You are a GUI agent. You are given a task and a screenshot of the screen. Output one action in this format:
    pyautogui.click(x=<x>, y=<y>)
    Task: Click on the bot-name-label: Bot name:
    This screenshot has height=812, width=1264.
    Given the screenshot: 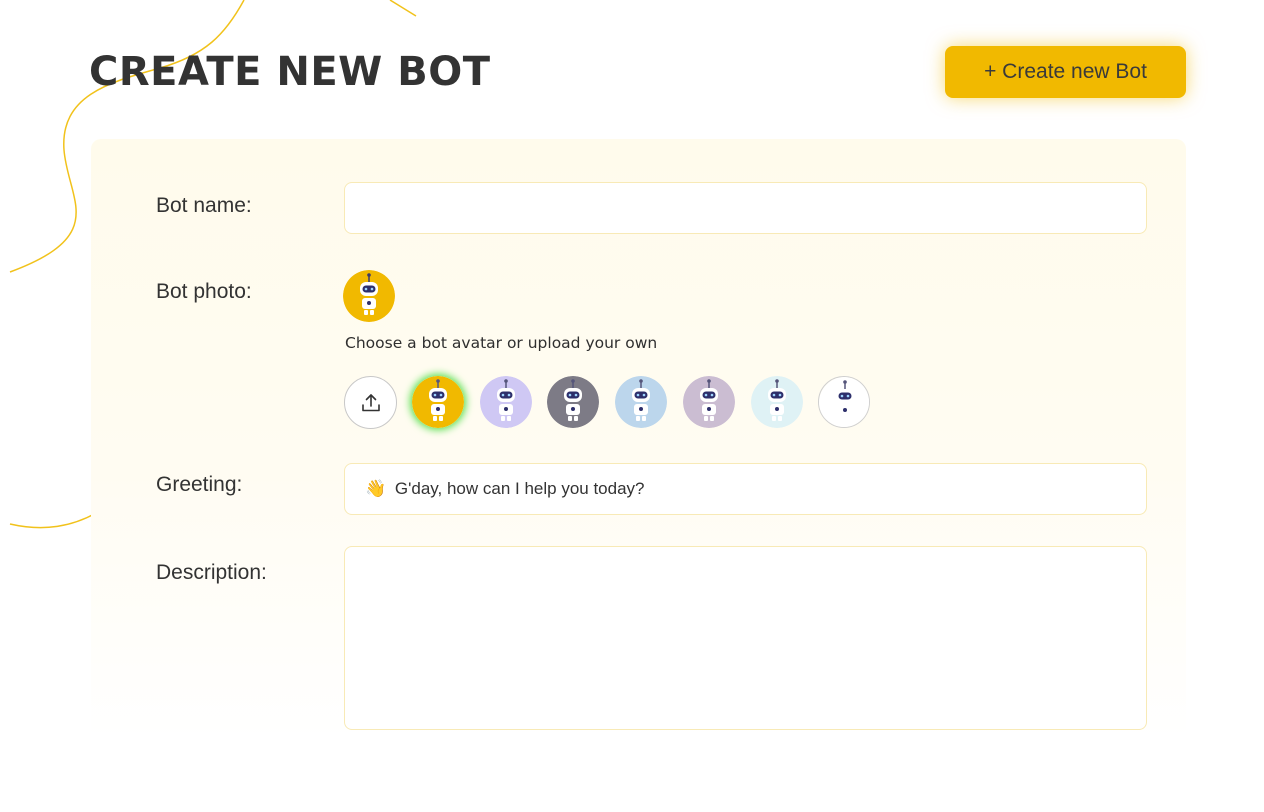 What is the action you would take?
    pyautogui.click(x=204, y=205)
    